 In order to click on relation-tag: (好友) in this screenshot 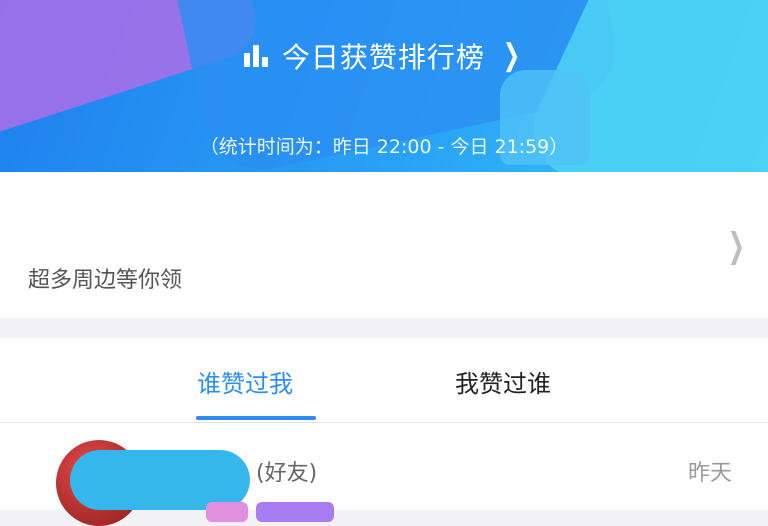, I will do `click(287, 473)`.